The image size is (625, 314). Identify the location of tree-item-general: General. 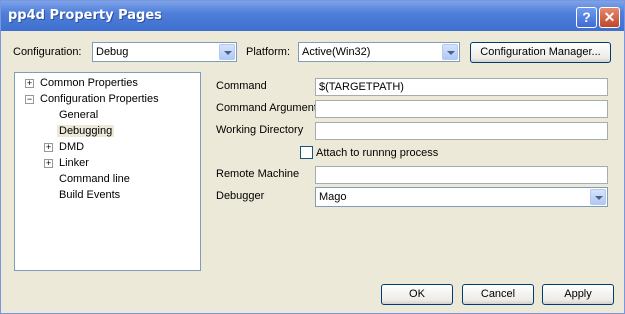
(78, 115).